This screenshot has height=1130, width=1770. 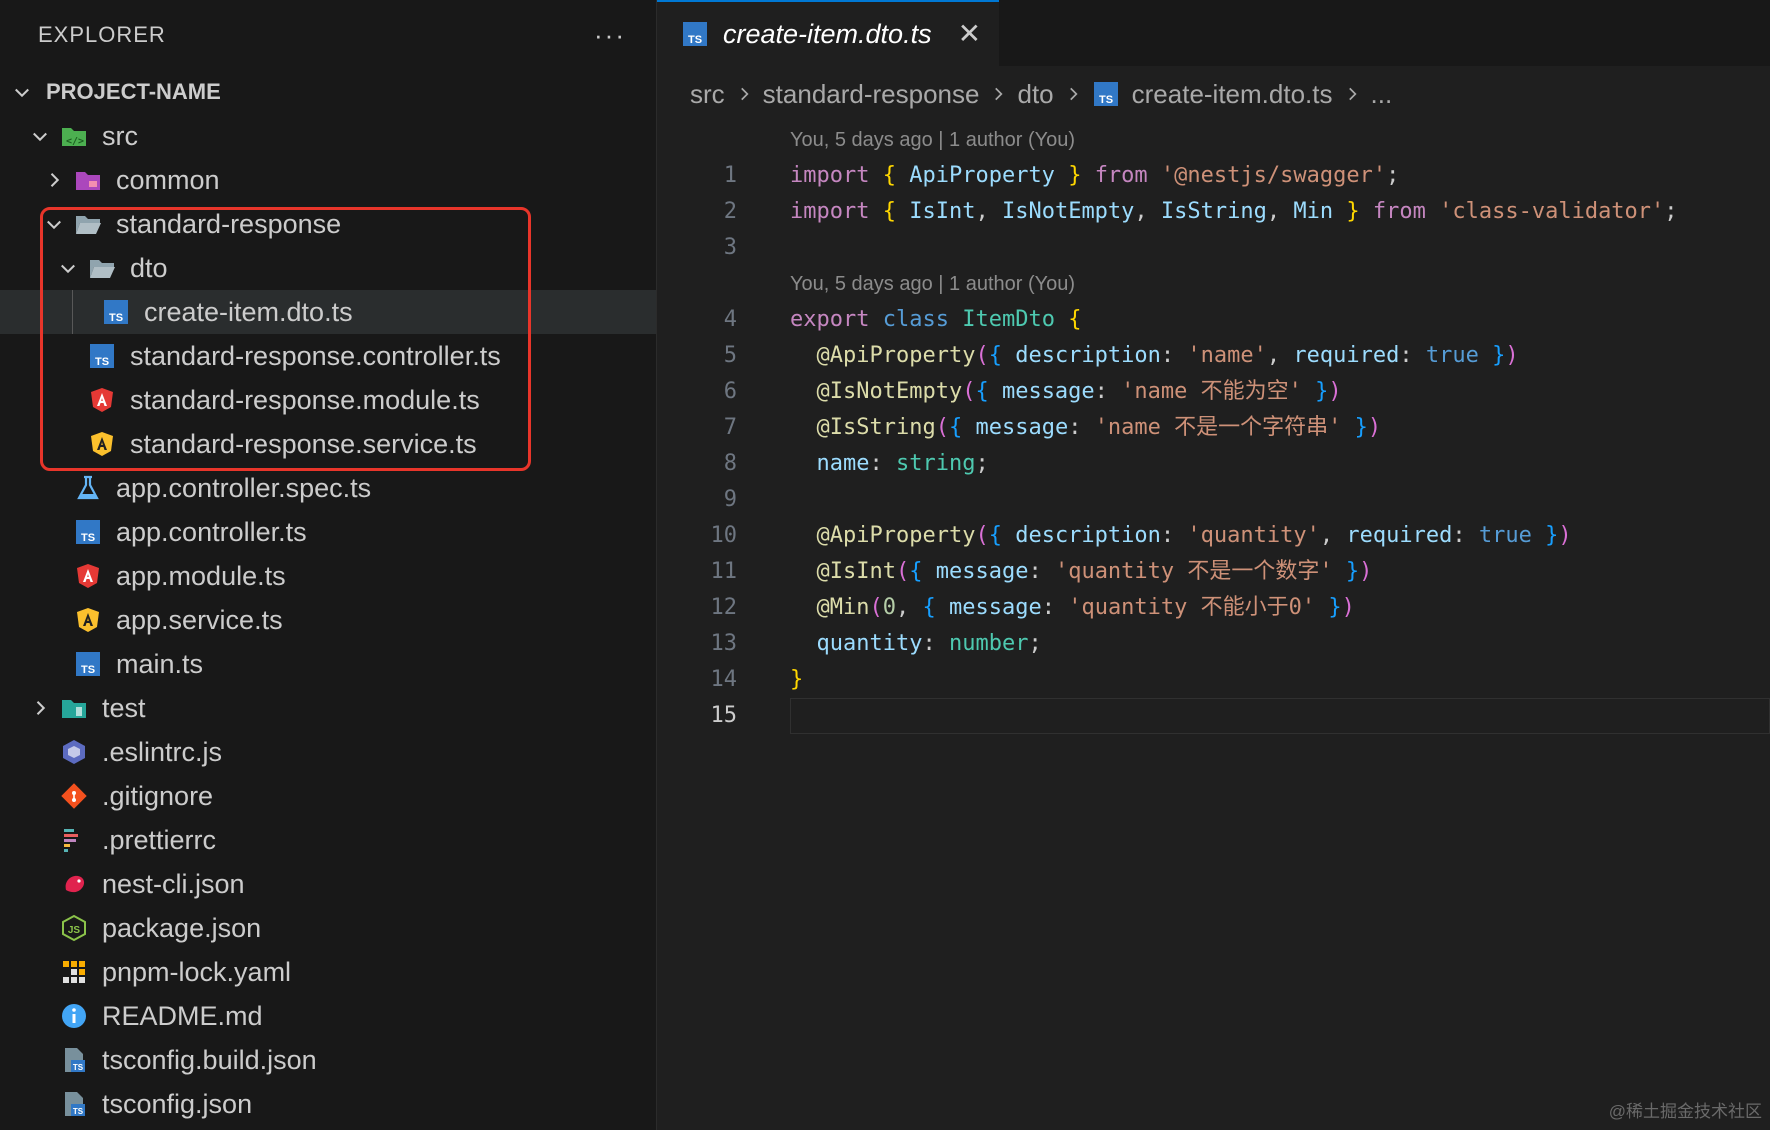 What do you see at coordinates (1232, 94) in the screenshot?
I see `breadcrumb-file: create-item.dto.ts` at bounding box center [1232, 94].